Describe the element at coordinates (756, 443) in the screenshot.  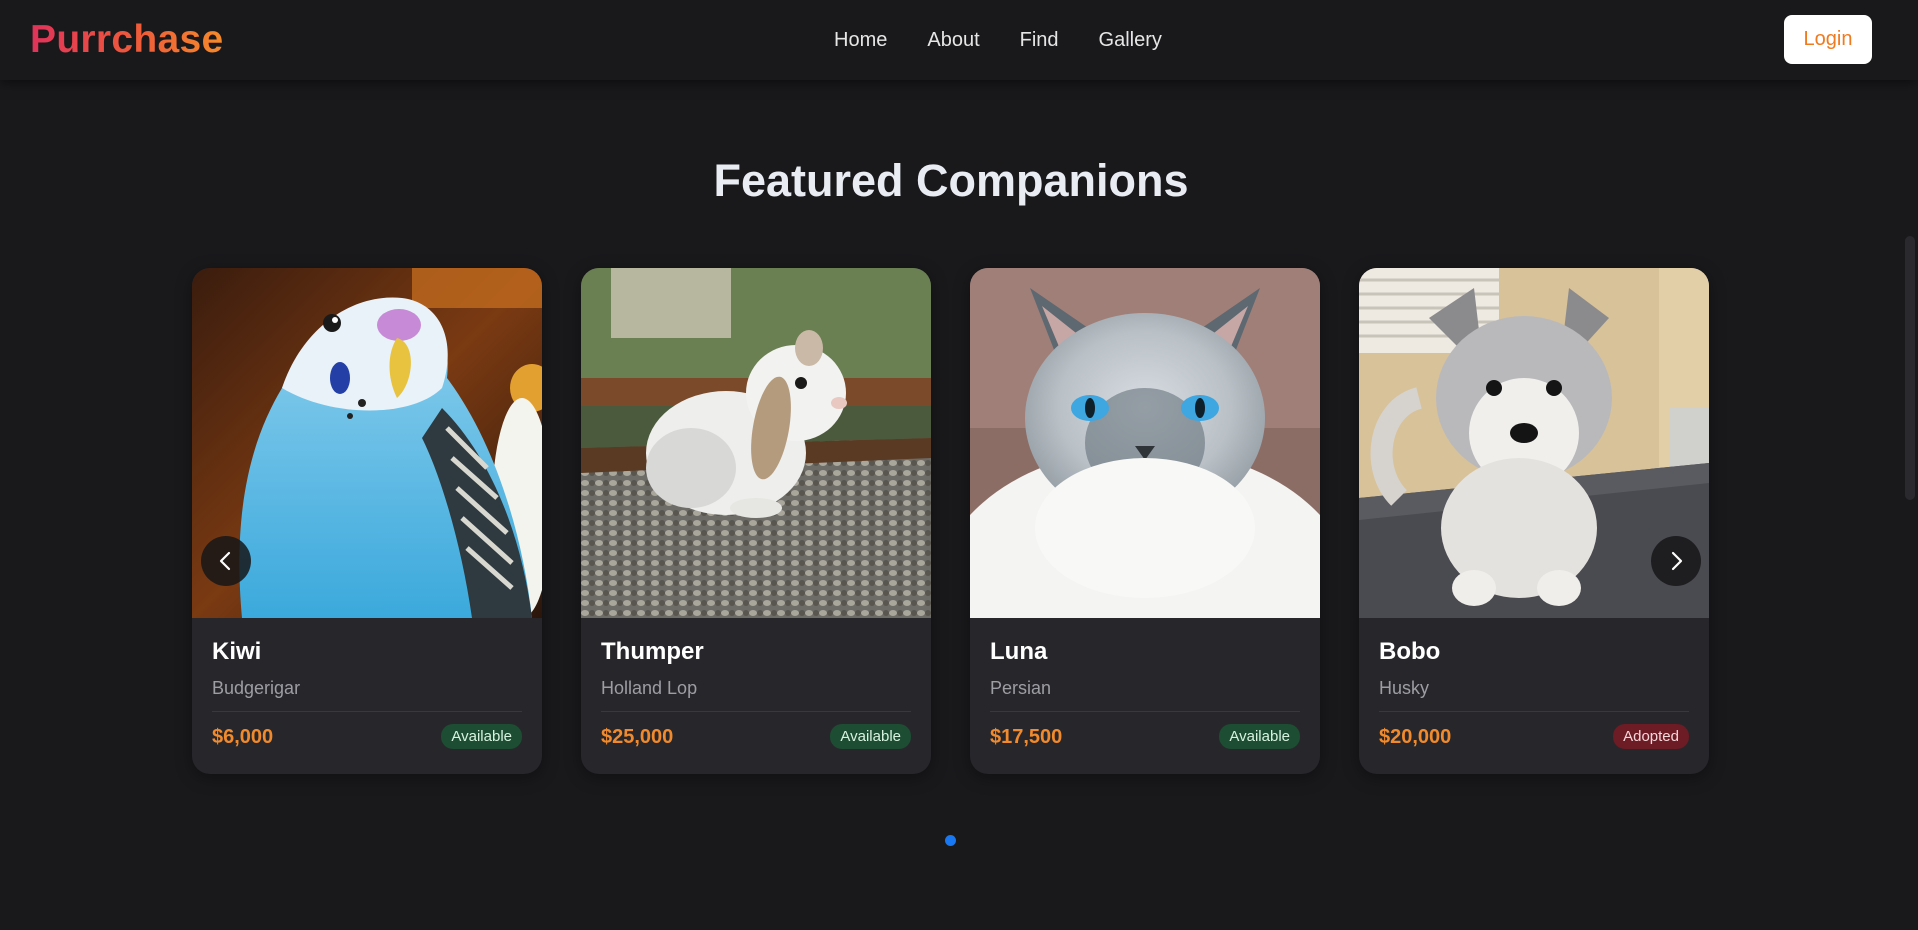
I see `rabbit-photo` at that location.